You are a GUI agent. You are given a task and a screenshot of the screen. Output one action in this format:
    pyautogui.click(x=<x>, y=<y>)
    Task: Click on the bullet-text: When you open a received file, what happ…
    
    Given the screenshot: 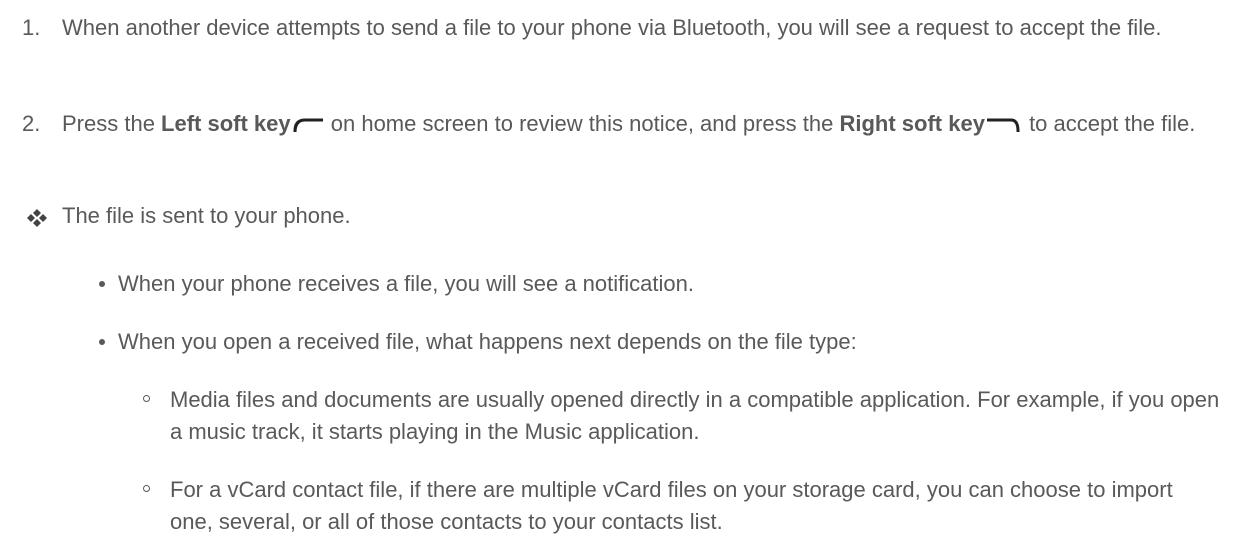 What is the action you would take?
    pyautogui.click(x=487, y=341)
    